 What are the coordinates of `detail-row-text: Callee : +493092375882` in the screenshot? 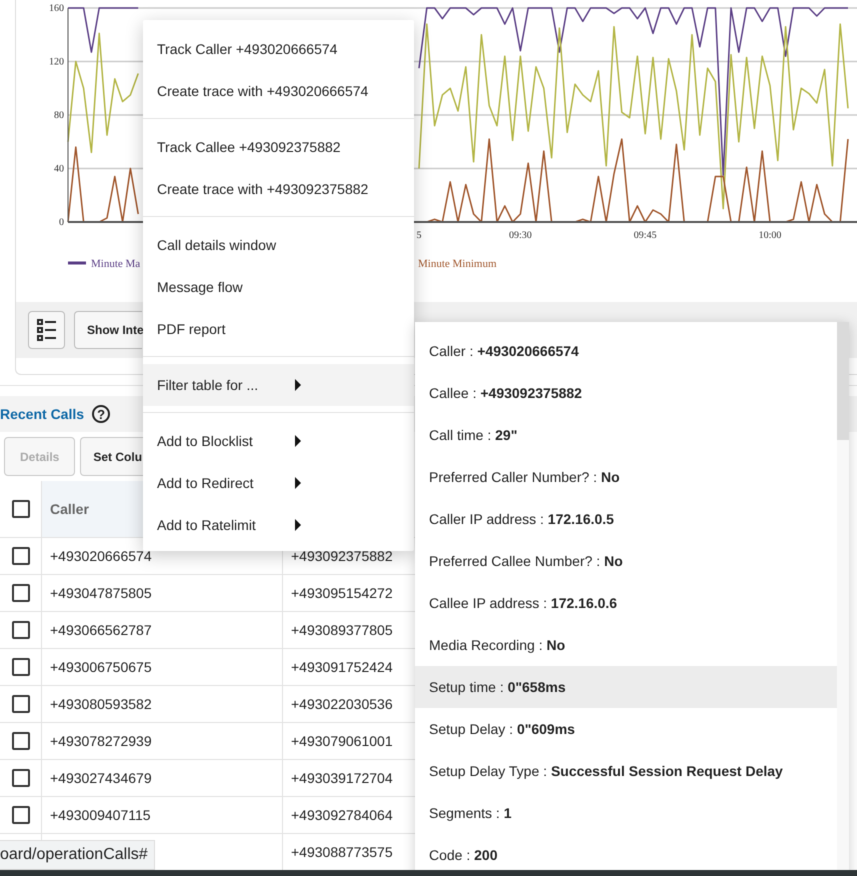 It's located at (505, 393).